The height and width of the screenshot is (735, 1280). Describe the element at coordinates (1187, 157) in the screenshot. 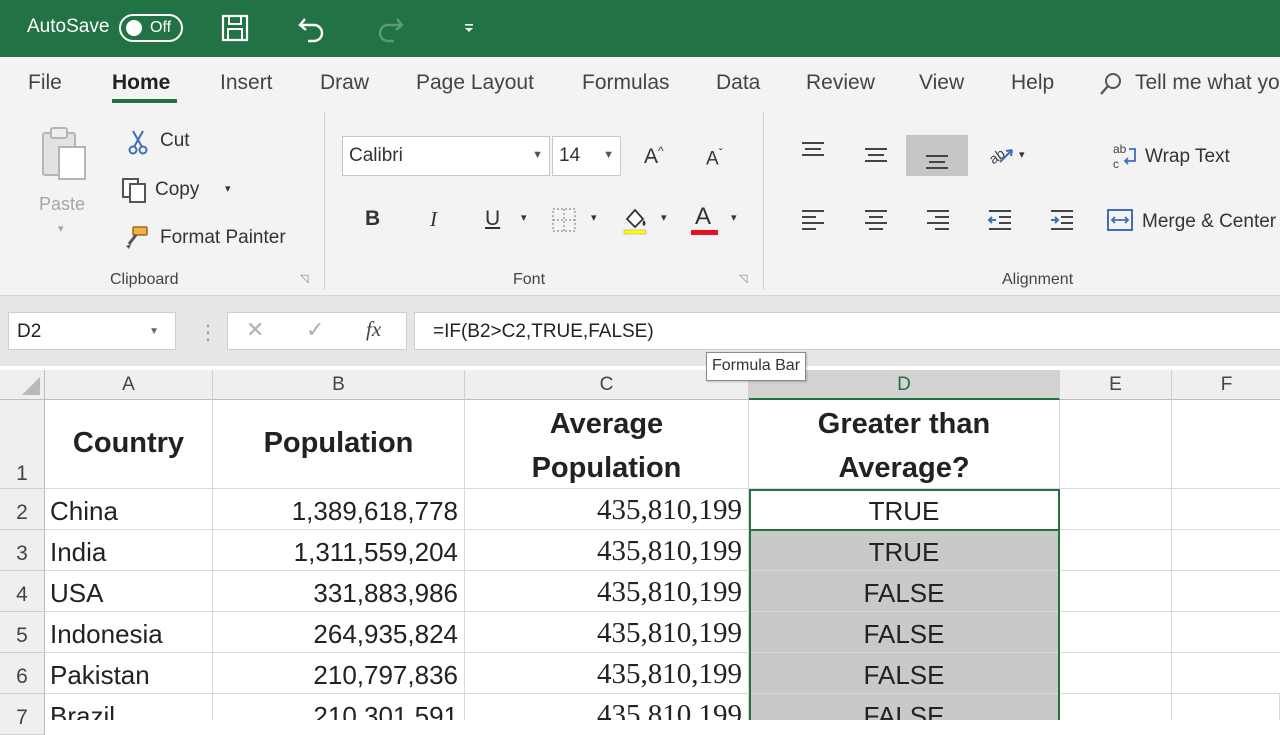

I see `wrap-text-button: Wrap Text` at that location.